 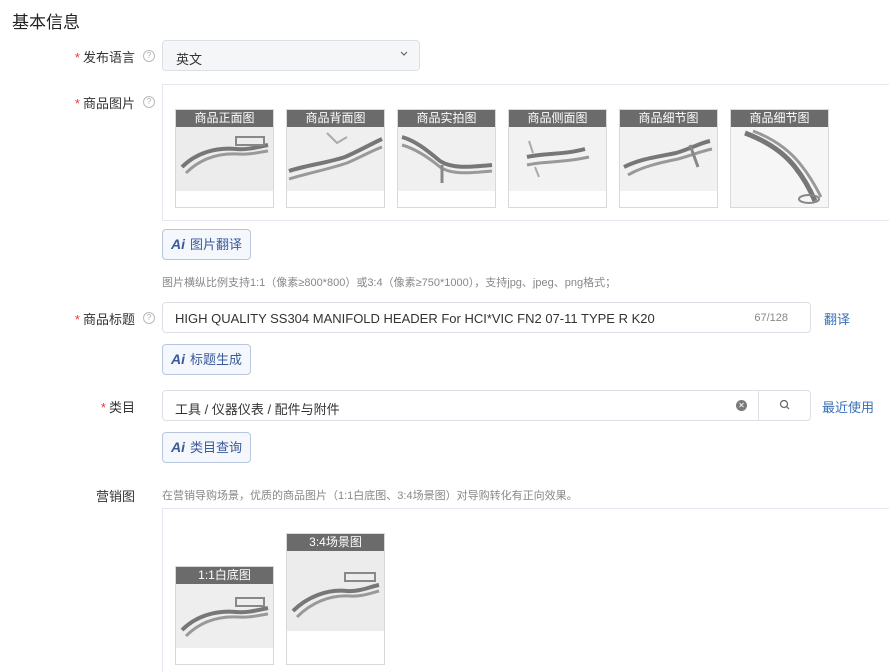 What do you see at coordinates (216, 447) in the screenshot?
I see `category-query-label: 类目查询` at bounding box center [216, 447].